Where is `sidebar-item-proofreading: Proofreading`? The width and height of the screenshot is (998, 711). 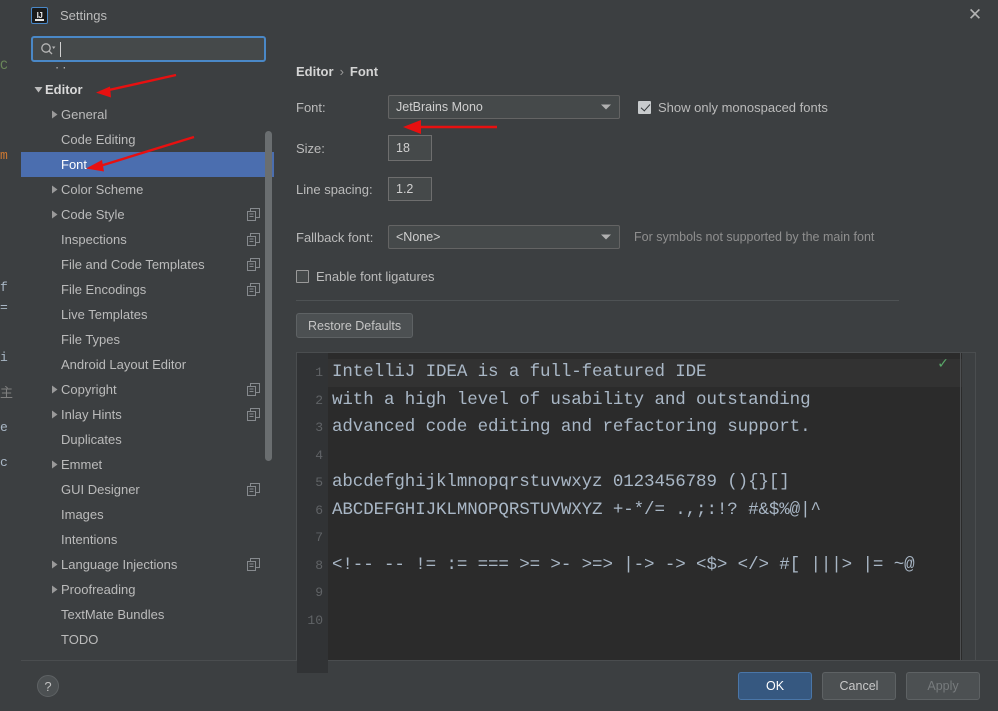
sidebar-item-proofreading: Proofreading is located at coordinates (147, 589).